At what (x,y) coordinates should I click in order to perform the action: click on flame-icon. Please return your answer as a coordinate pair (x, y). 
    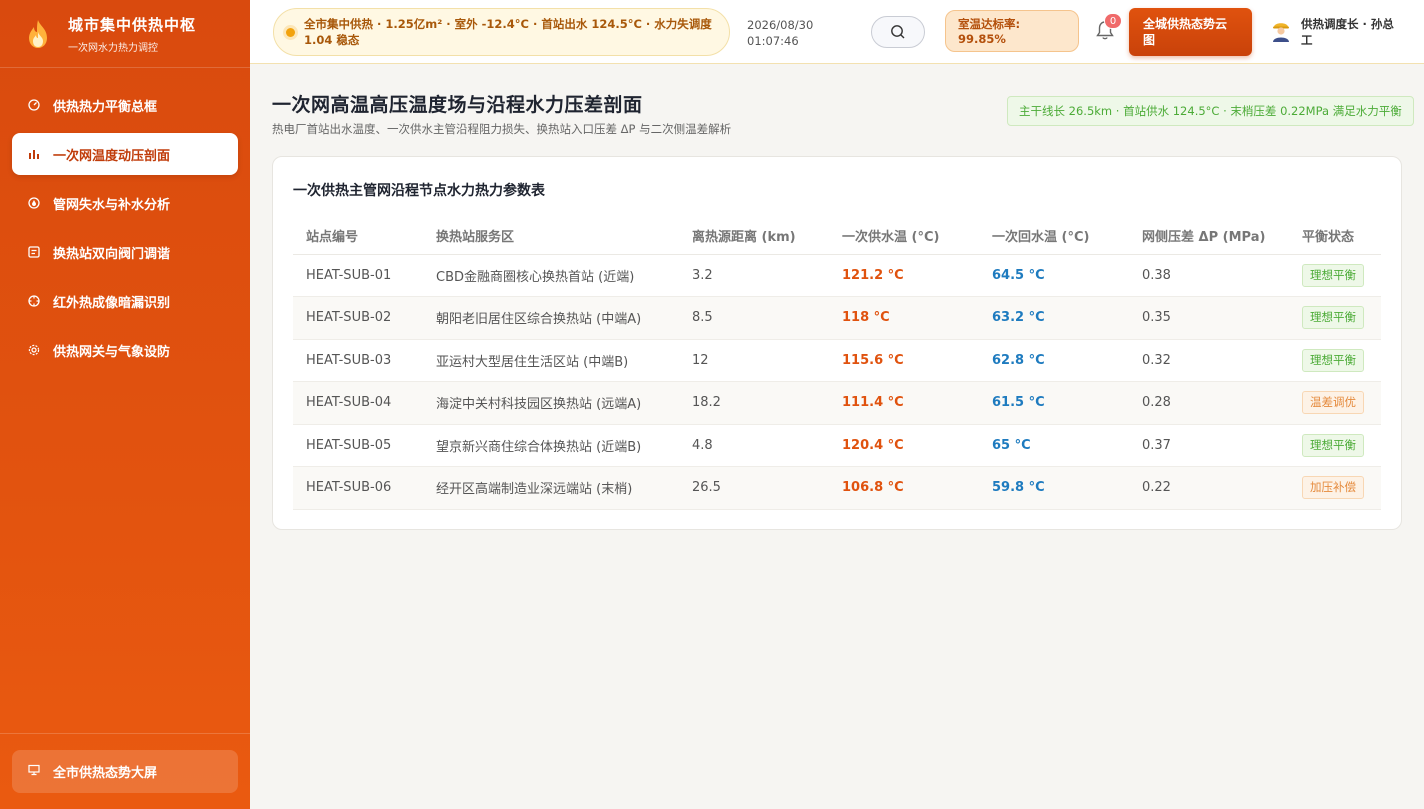
    Looking at the image, I should click on (38, 33).